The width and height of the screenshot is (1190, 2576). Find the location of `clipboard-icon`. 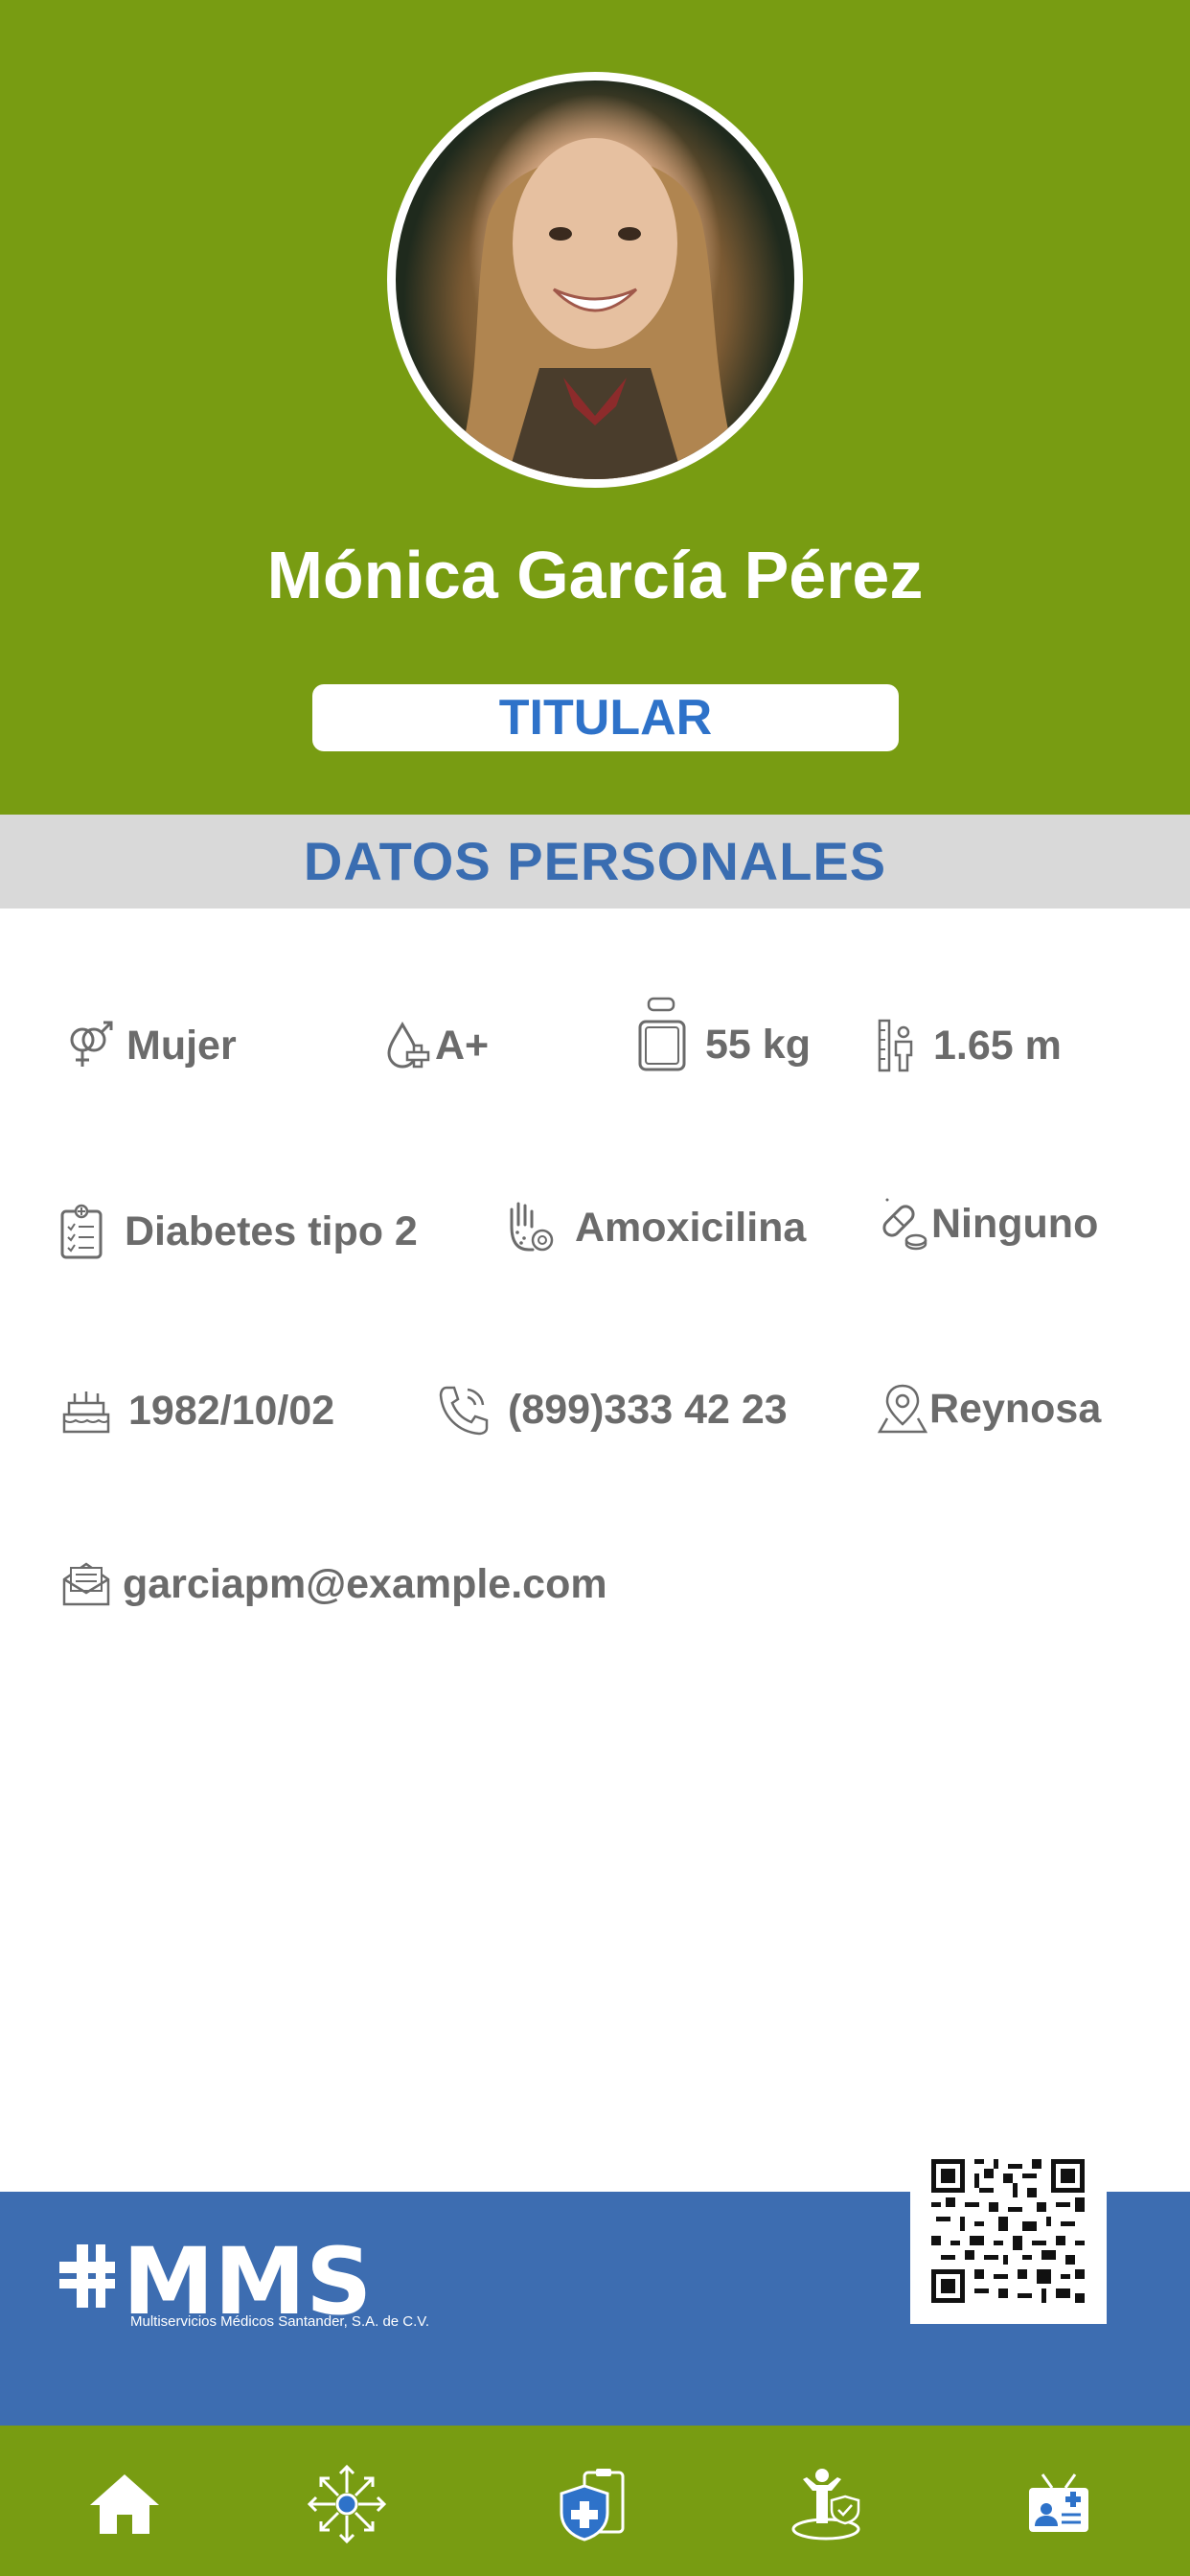

clipboard-icon is located at coordinates (82, 1231).